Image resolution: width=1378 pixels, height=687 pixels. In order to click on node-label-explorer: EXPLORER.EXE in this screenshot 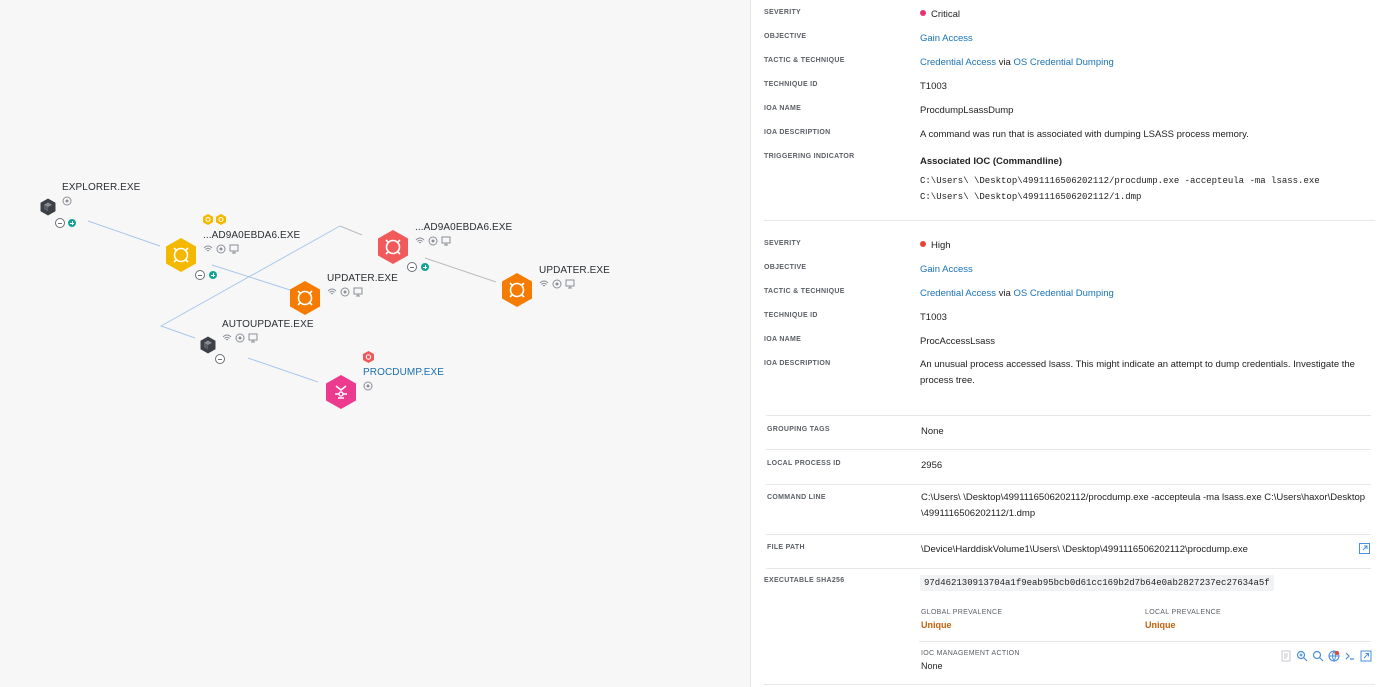, I will do `click(101, 187)`.